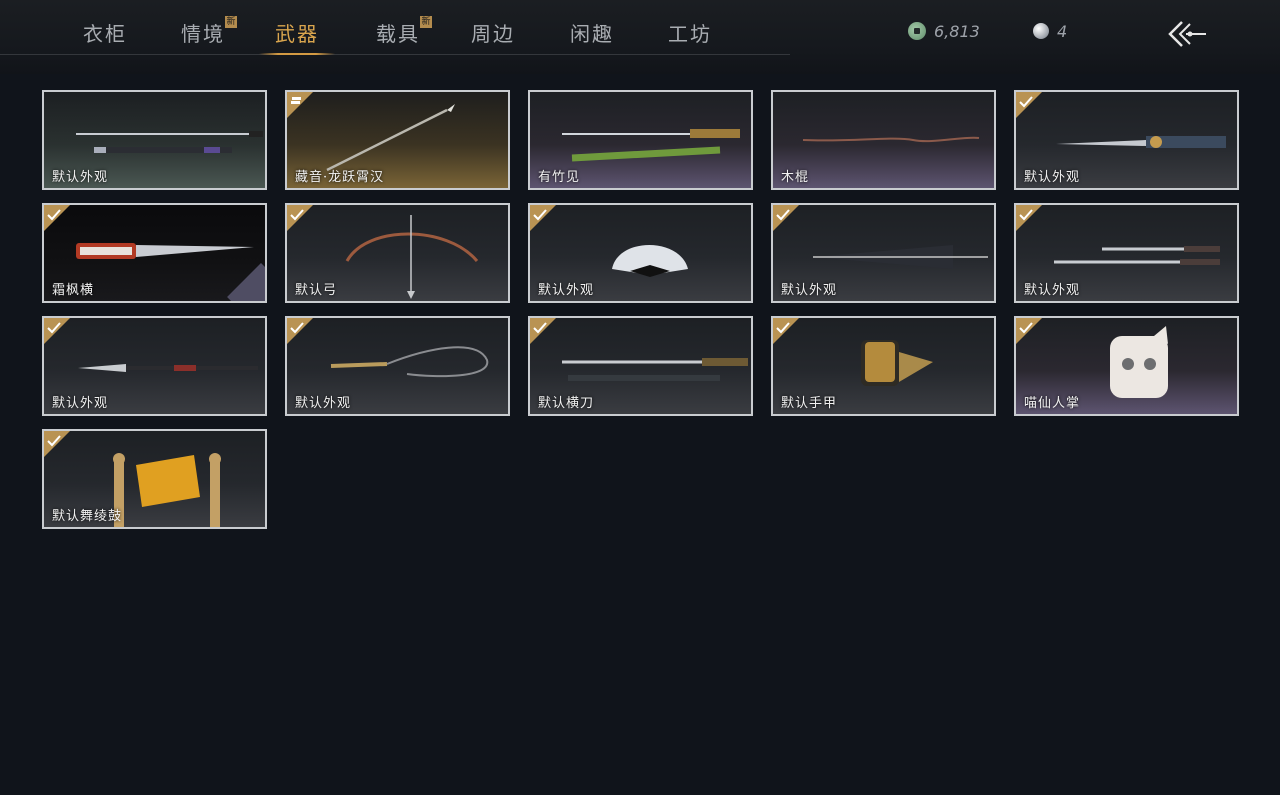  I want to click on weapon-card: 默认横刀, so click(640, 366).